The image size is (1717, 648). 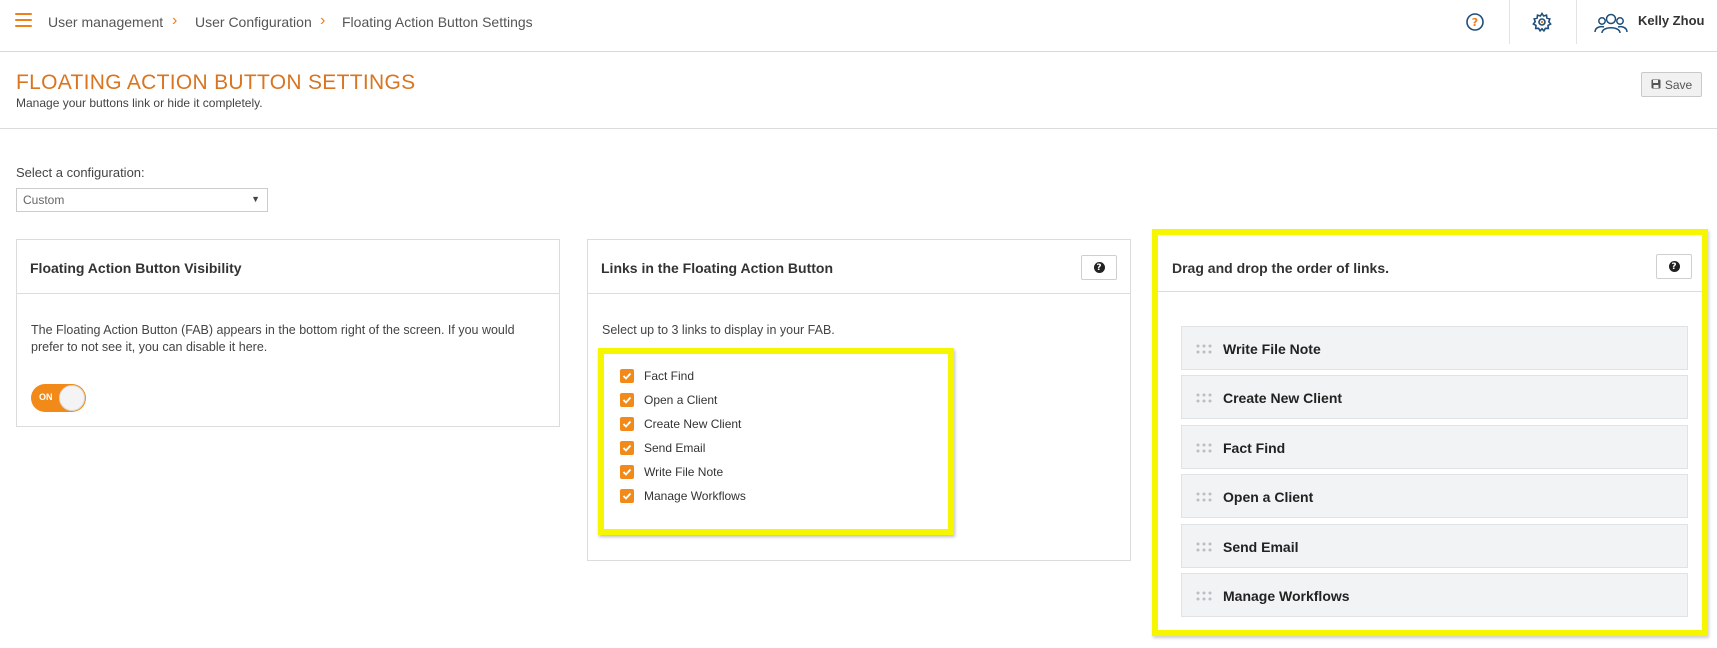 What do you see at coordinates (1261, 547) in the screenshot?
I see `draggable-link-label: Send Email` at bounding box center [1261, 547].